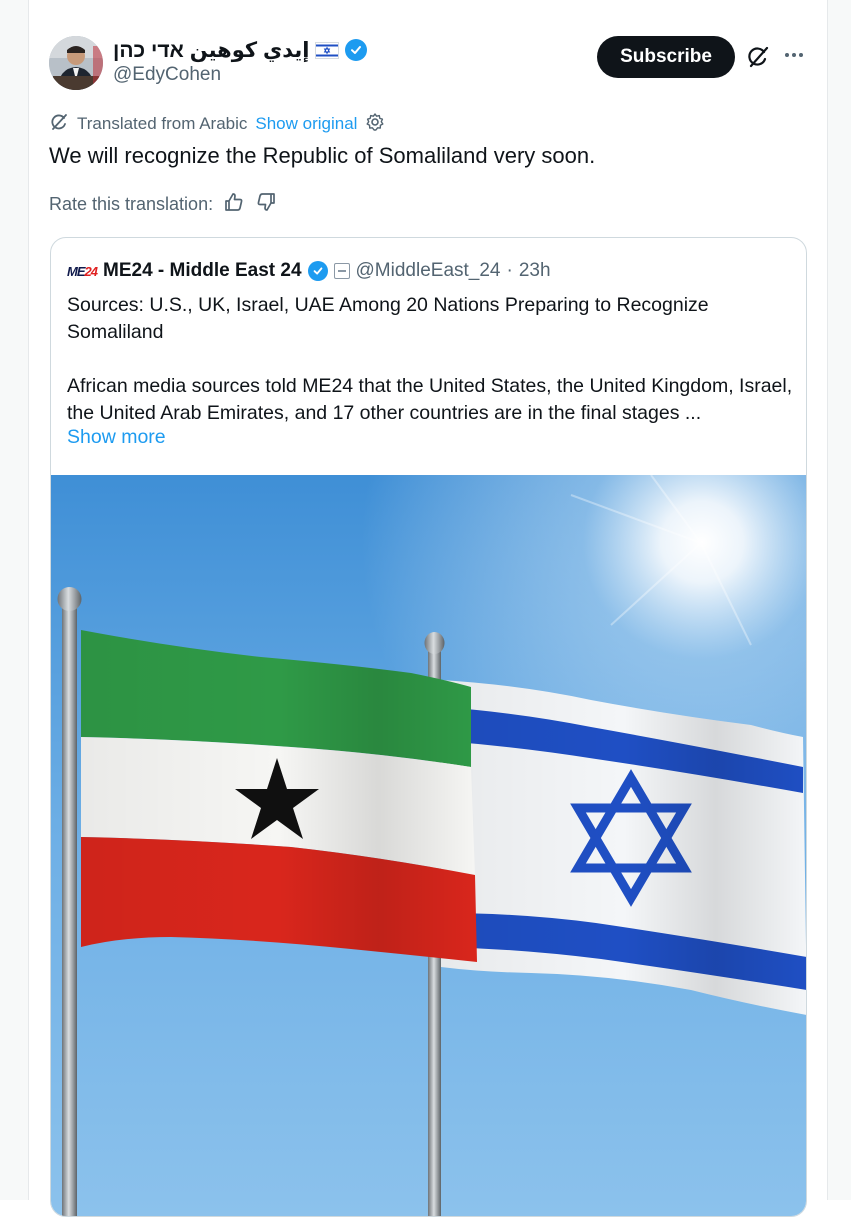 The width and height of the screenshot is (851, 1217). Describe the element at coordinates (131, 203) in the screenshot. I see `rate-translation-label: Rate this translation:` at that location.